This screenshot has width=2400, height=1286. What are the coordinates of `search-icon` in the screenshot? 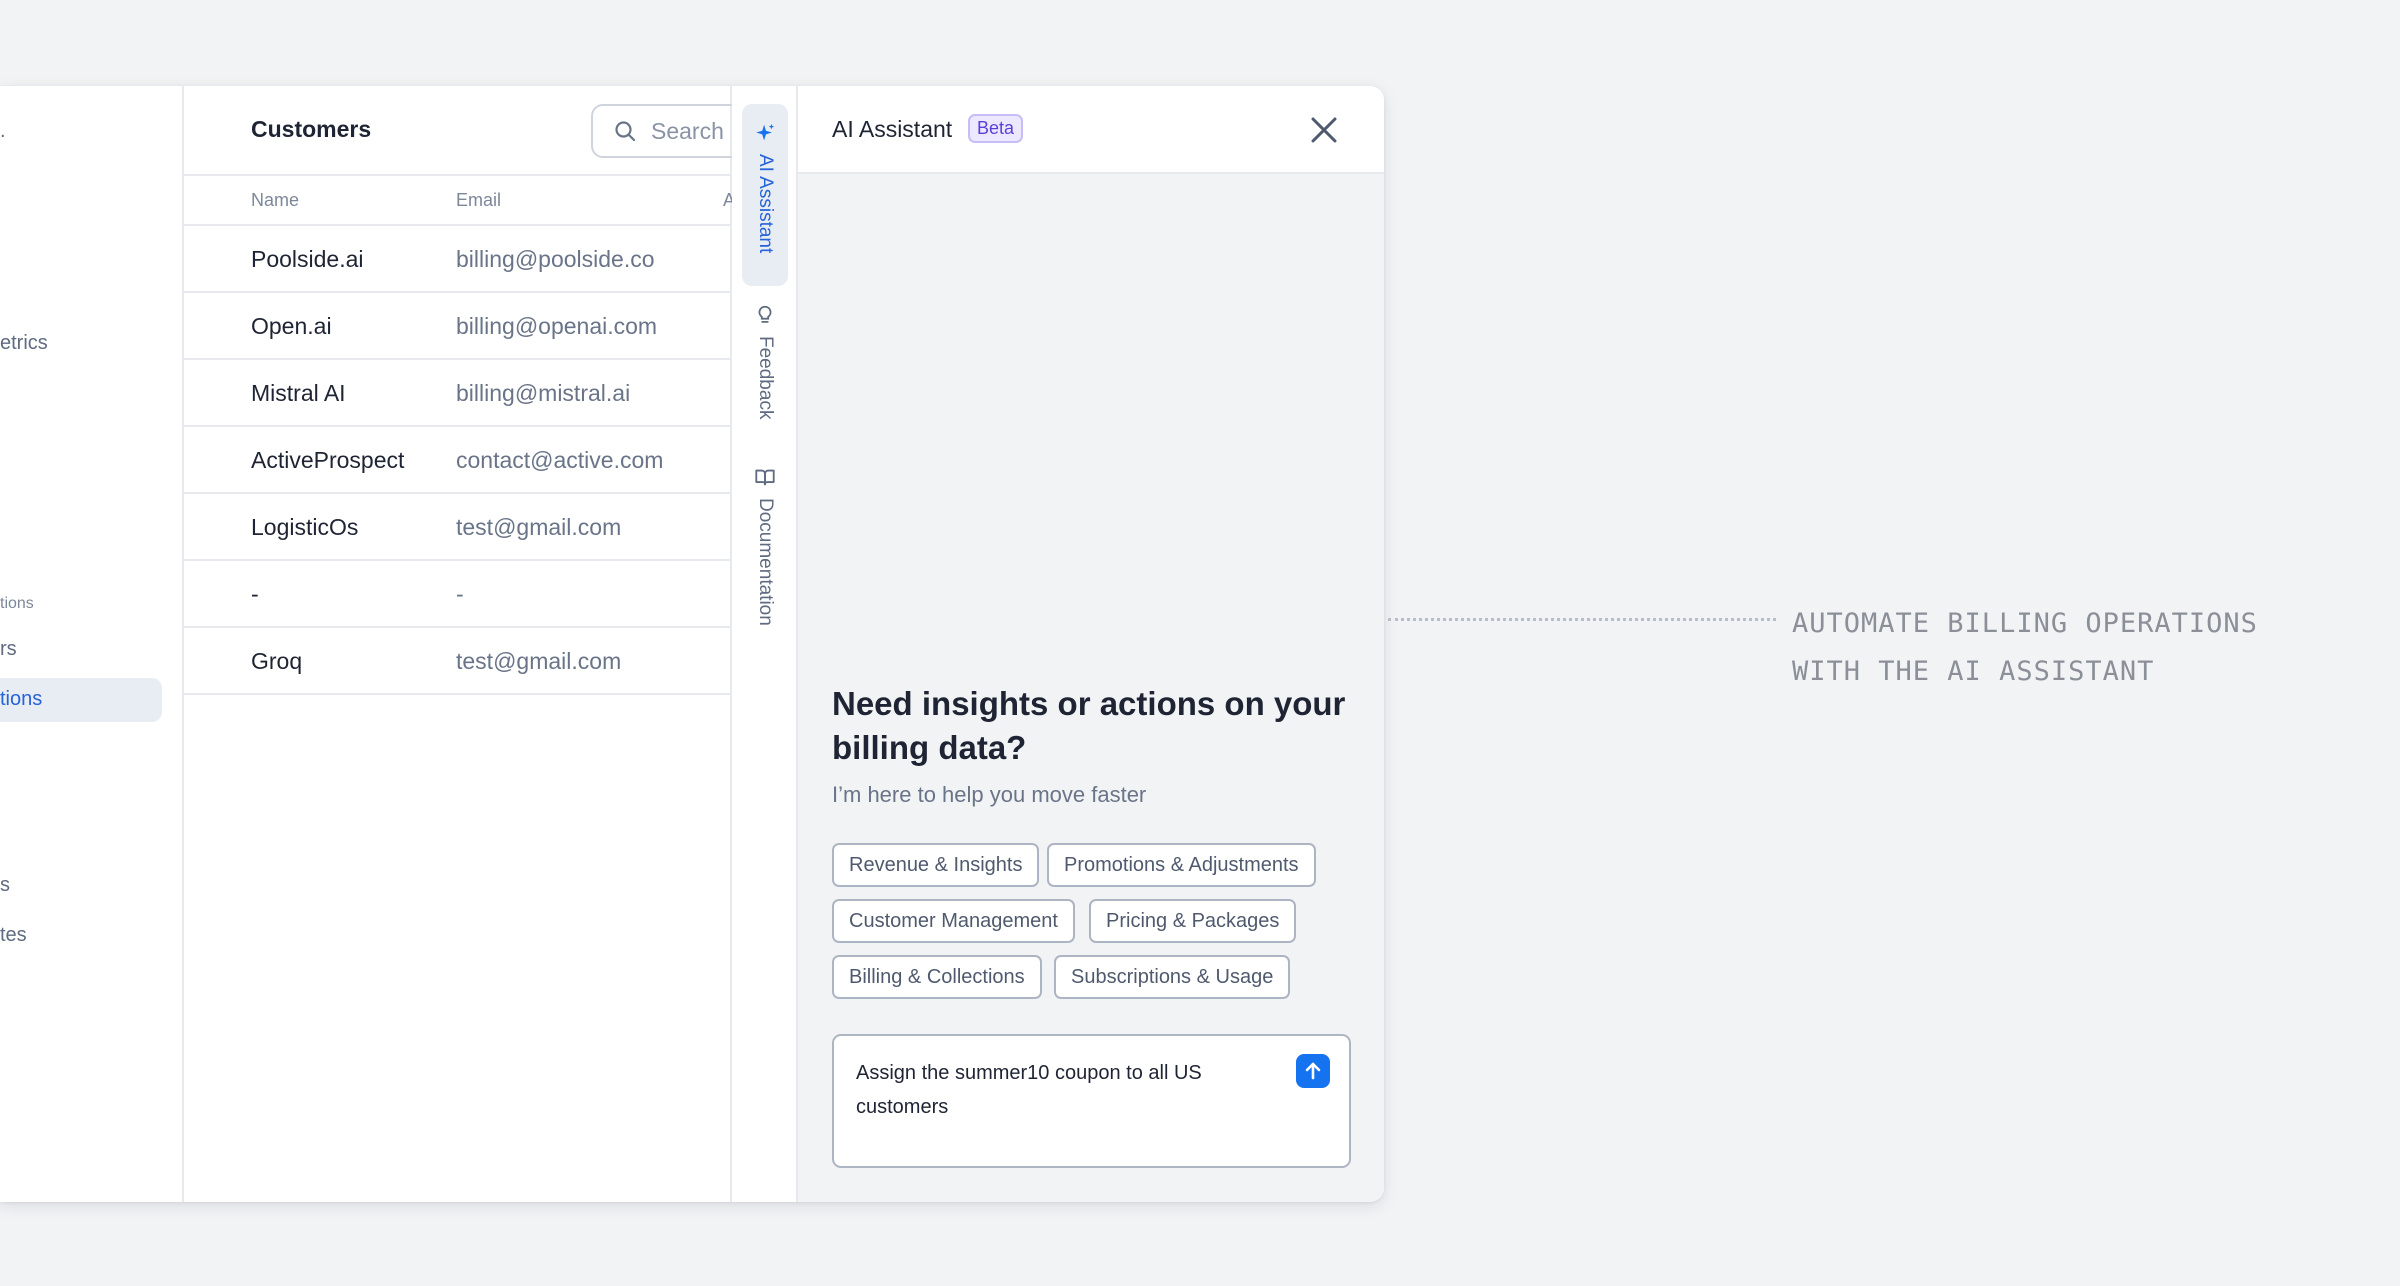 It's located at (625, 131).